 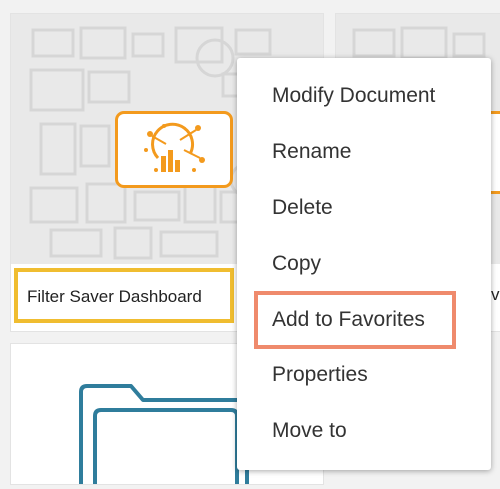 What do you see at coordinates (320, 374) in the screenshot?
I see `menu-item-label: Properties` at bounding box center [320, 374].